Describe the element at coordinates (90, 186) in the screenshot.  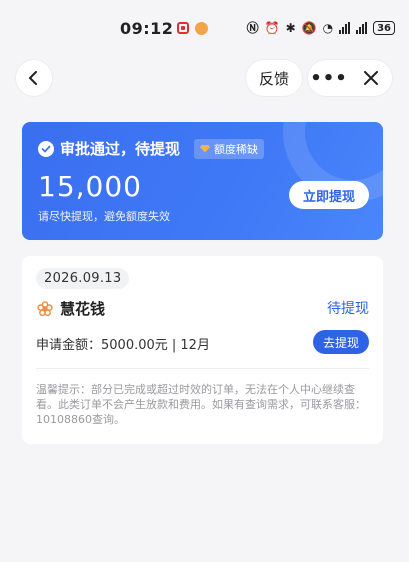
I see `credit-amount: 15,000` at that location.